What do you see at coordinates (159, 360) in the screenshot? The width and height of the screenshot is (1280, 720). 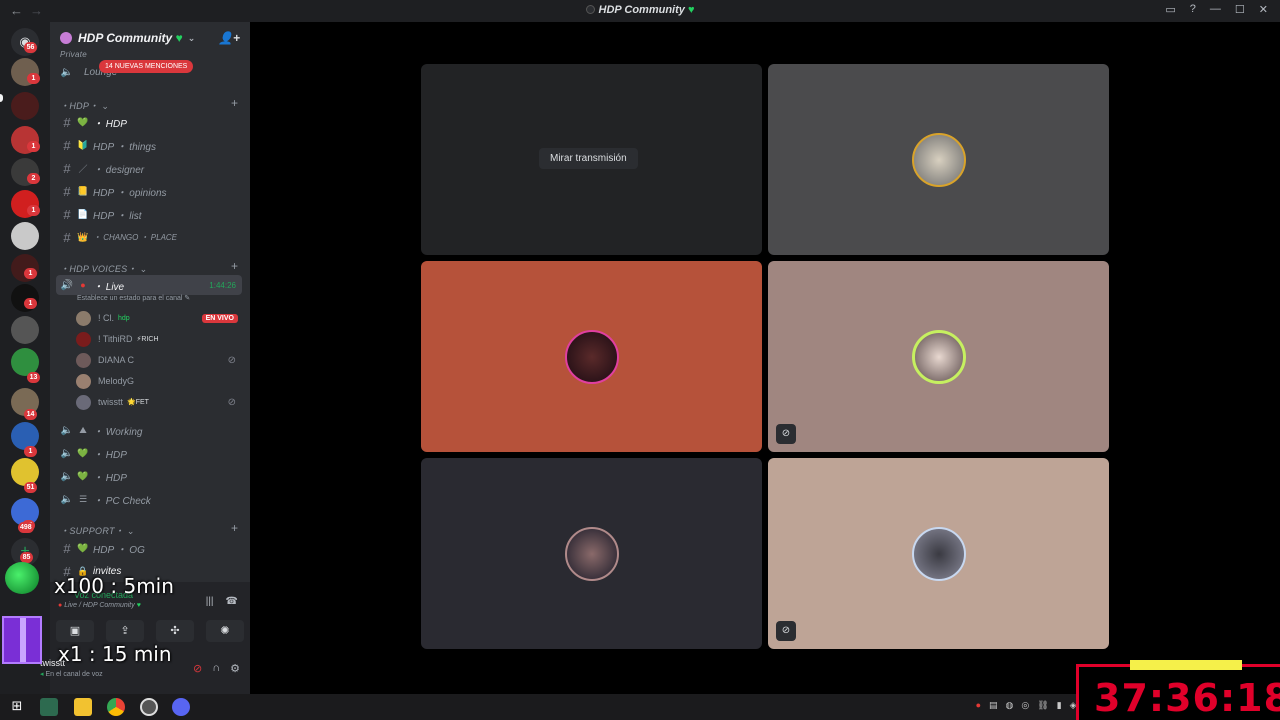 I see `voice-member: DIANA C ⊘` at bounding box center [159, 360].